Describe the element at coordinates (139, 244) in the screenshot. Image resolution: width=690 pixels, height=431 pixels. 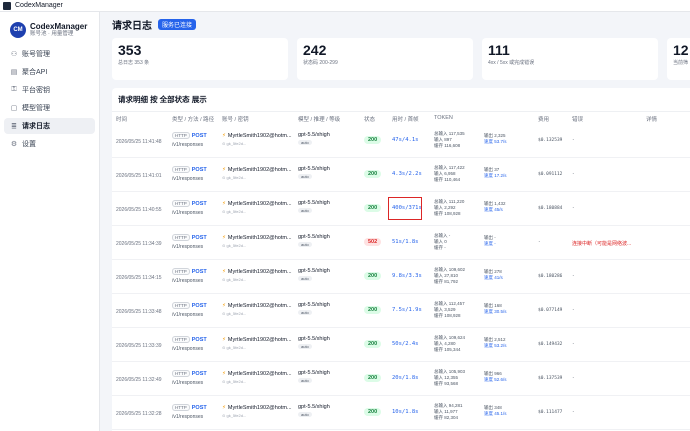
I see `row-time: 2026/05/25 11:34:39` at that location.